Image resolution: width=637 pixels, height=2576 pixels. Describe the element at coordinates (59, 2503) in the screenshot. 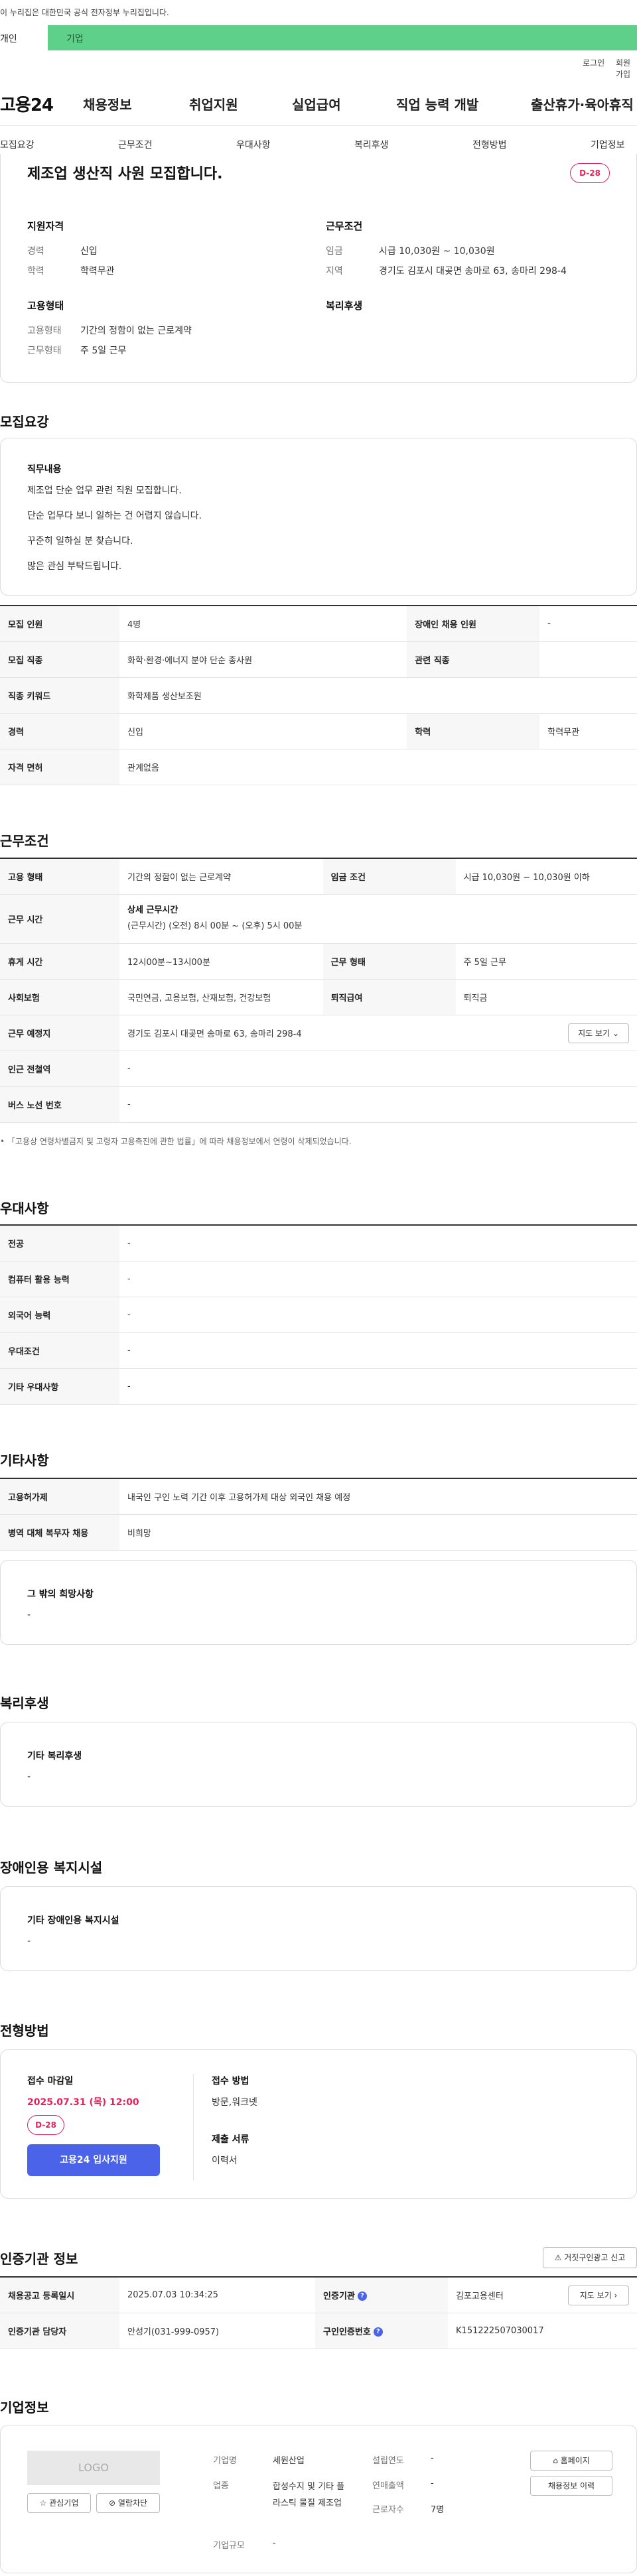

I see `favorite-company-button: ☆ 관심기업` at that location.